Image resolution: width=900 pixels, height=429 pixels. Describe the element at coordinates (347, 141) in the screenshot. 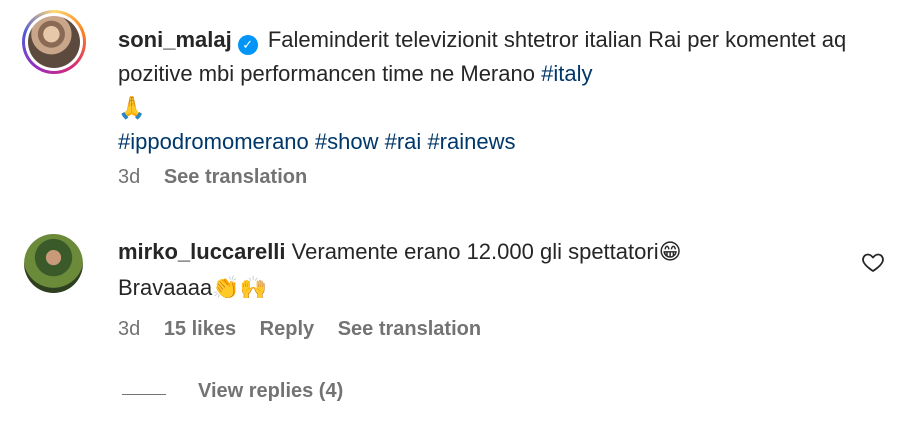

I see `hashtag-show: #show` at that location.